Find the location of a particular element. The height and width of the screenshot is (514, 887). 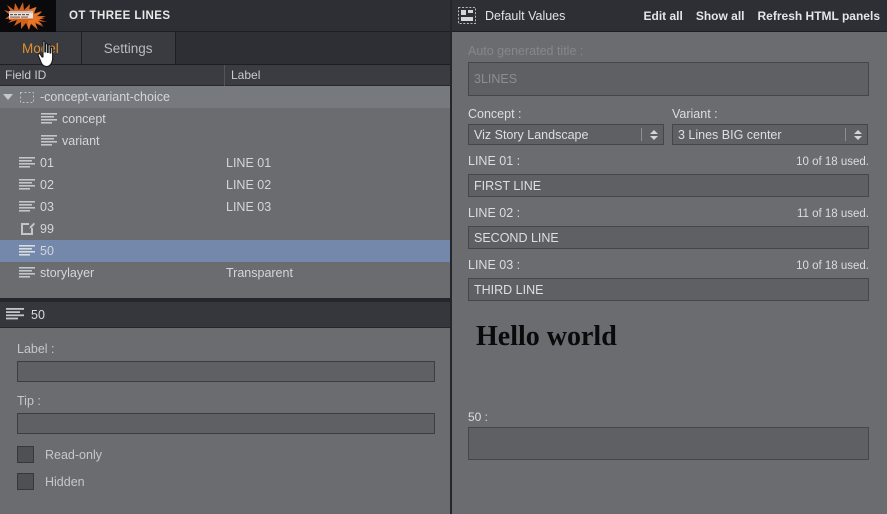

table-row: variant is located at coordinates (225, 141).